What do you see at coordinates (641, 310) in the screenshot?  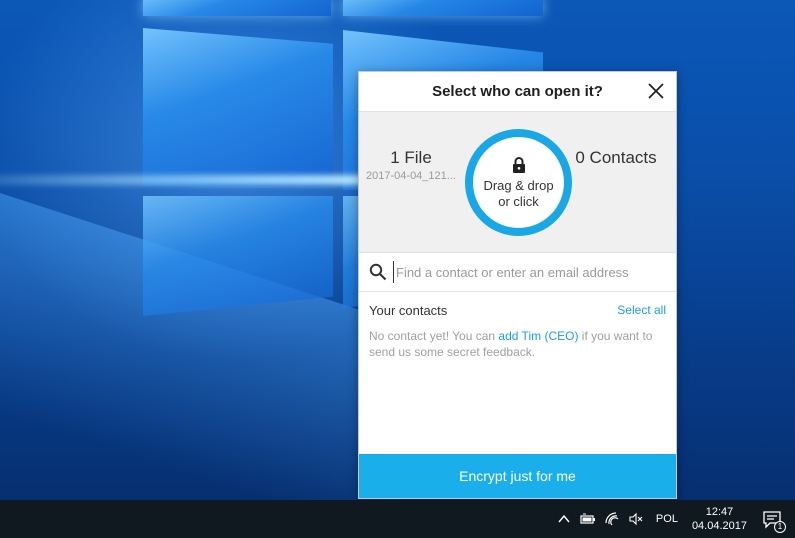 I see `select-all-link: Select all` at bounding box center [641, 310].